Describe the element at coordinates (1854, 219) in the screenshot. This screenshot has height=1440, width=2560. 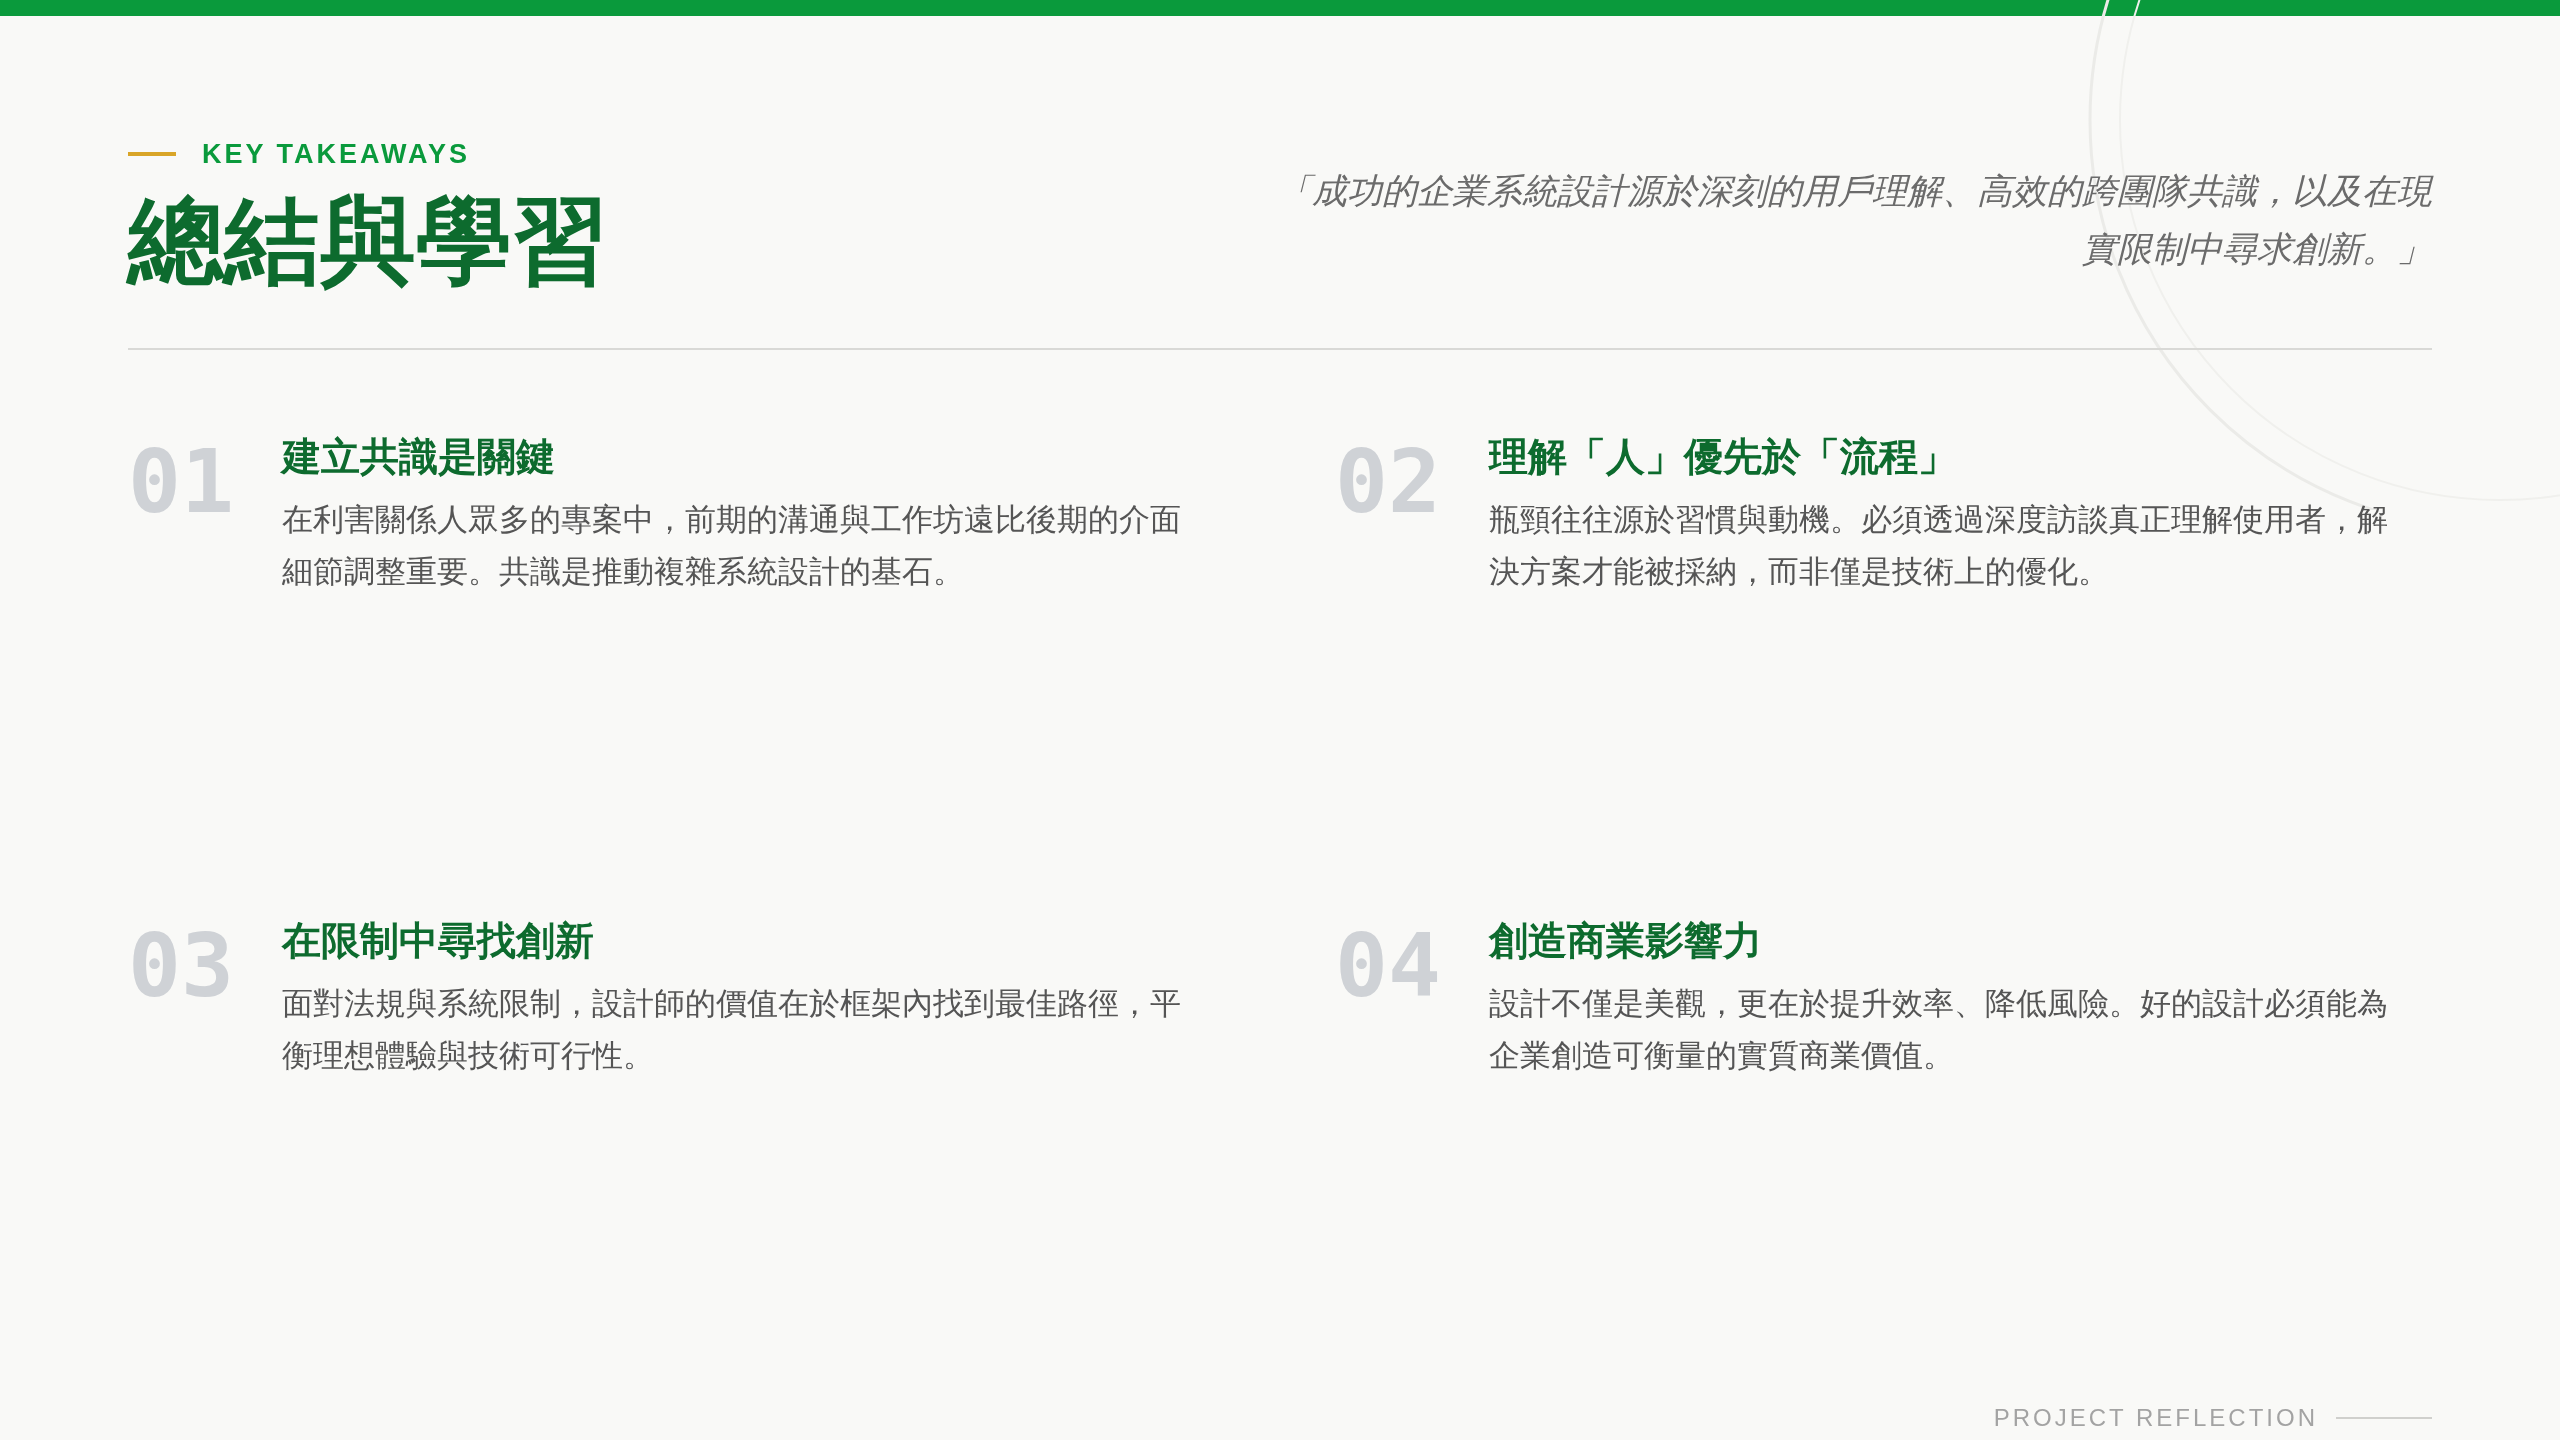
I see `summary-quote: 「成功的企業系統設計源於深刻的用戶理解、高效的跨團隊共識，以及在現實限制中尋求創新。」` at that location.